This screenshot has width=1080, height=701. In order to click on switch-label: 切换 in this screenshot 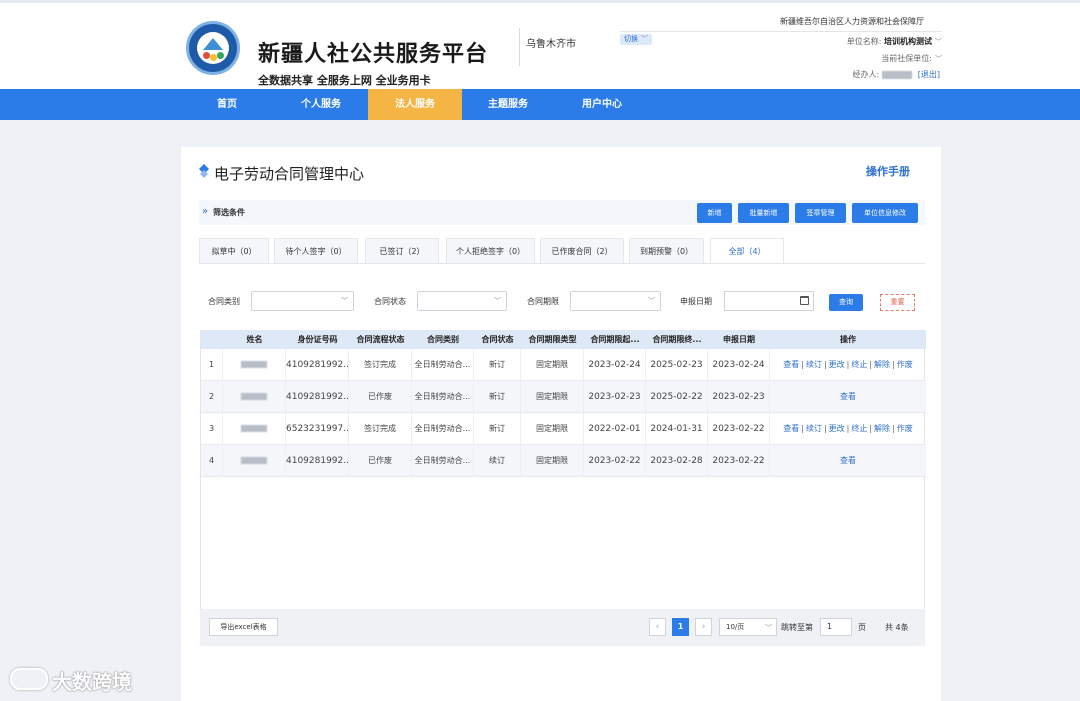, I will do `click(631, 39)`.